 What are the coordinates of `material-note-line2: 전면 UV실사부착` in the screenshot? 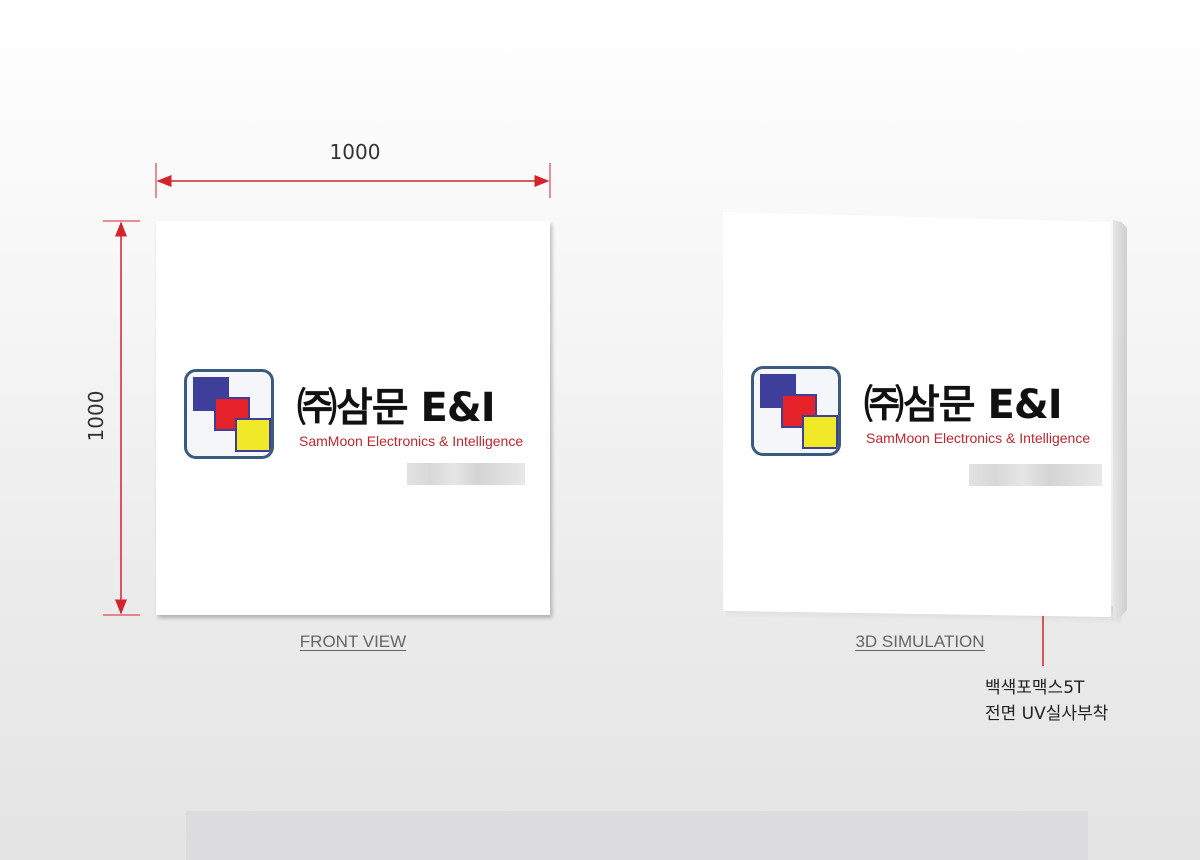 It's located at (1047, 714).